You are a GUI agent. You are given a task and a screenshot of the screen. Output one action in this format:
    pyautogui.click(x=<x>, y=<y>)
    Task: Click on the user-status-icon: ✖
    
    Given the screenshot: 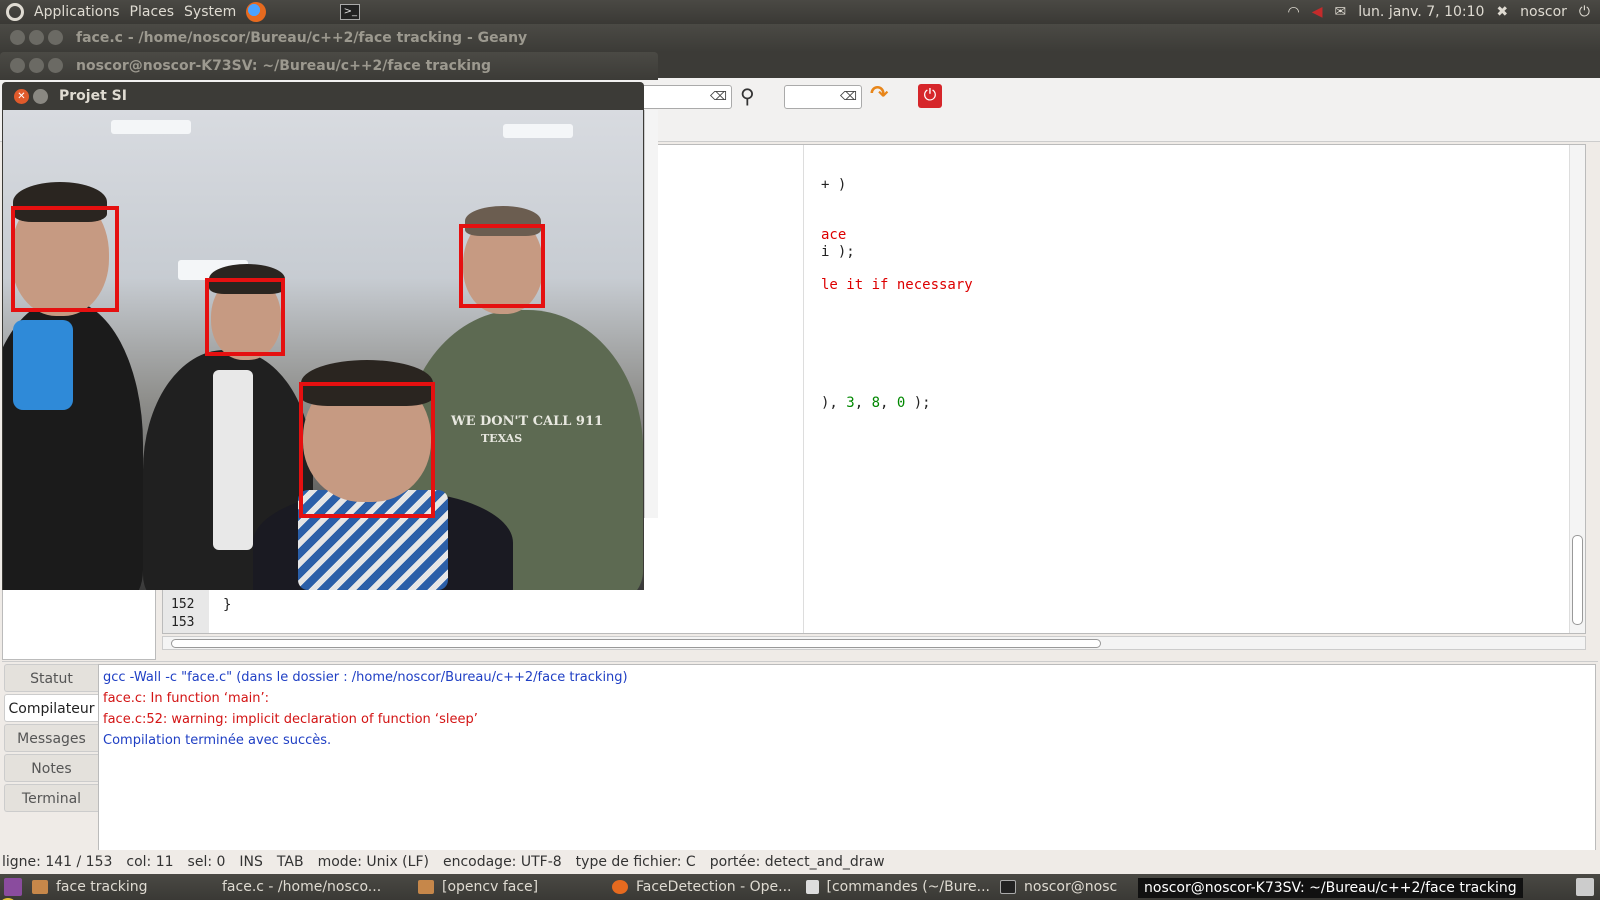 What is the action you would take?
    pyautogui.click(x=1502, y=12)
    